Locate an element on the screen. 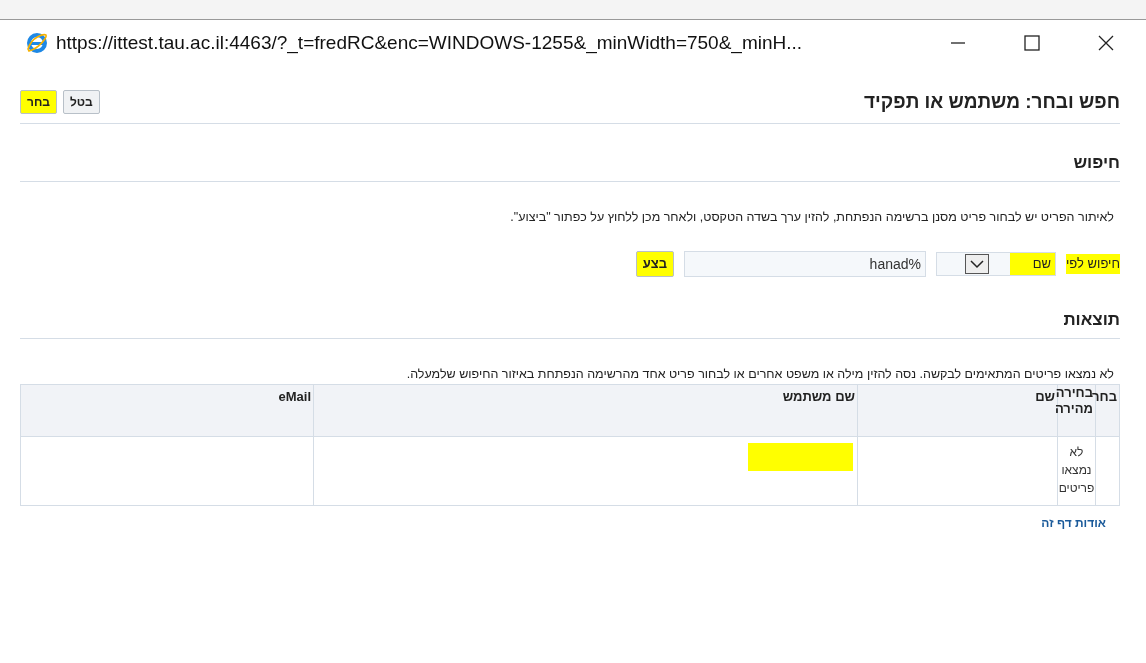 The image size is (1146, 663). search-by-dropdown: שם is located at coordinates (996, 263).